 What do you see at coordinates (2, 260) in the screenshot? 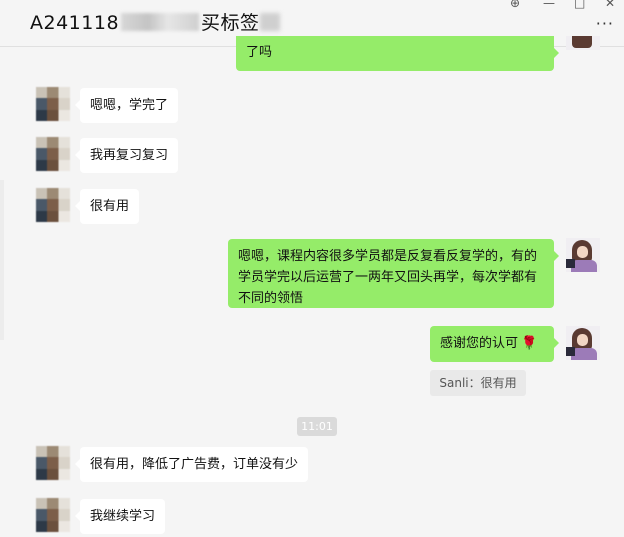
I see `scrollbar` at bounding box center [2, 260].